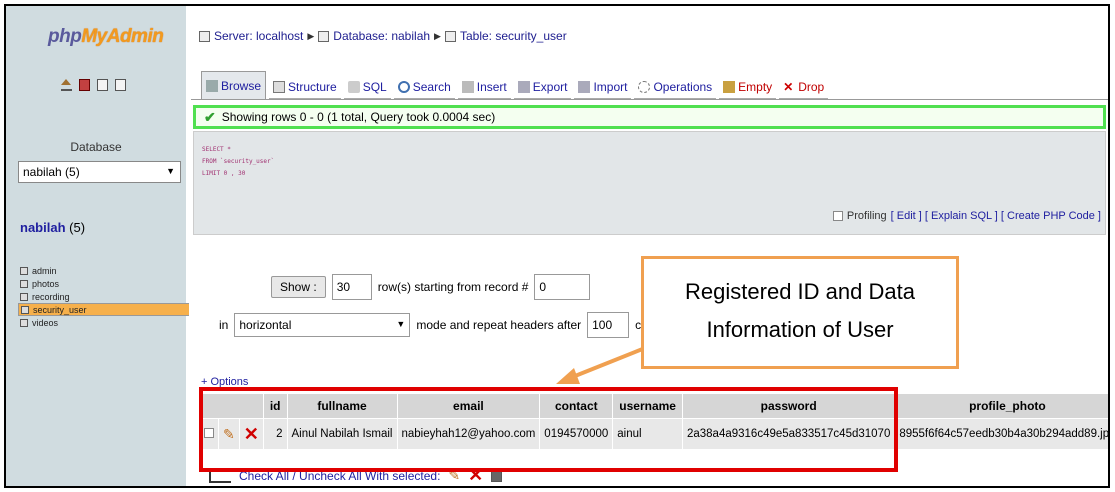 The height and width of the screenshot is (492, 1115). What do you see at coordinates (312, 87) in the screenshot?
I see `tab-label: Structure` at bounding box center [312, 87].